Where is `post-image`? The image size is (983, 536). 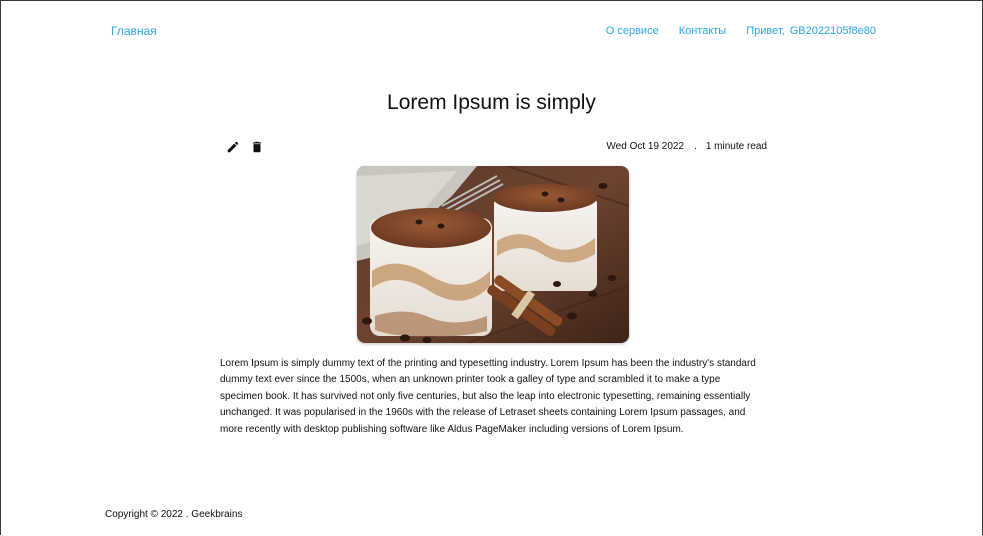
post-image is located at coordinates (493, 254).